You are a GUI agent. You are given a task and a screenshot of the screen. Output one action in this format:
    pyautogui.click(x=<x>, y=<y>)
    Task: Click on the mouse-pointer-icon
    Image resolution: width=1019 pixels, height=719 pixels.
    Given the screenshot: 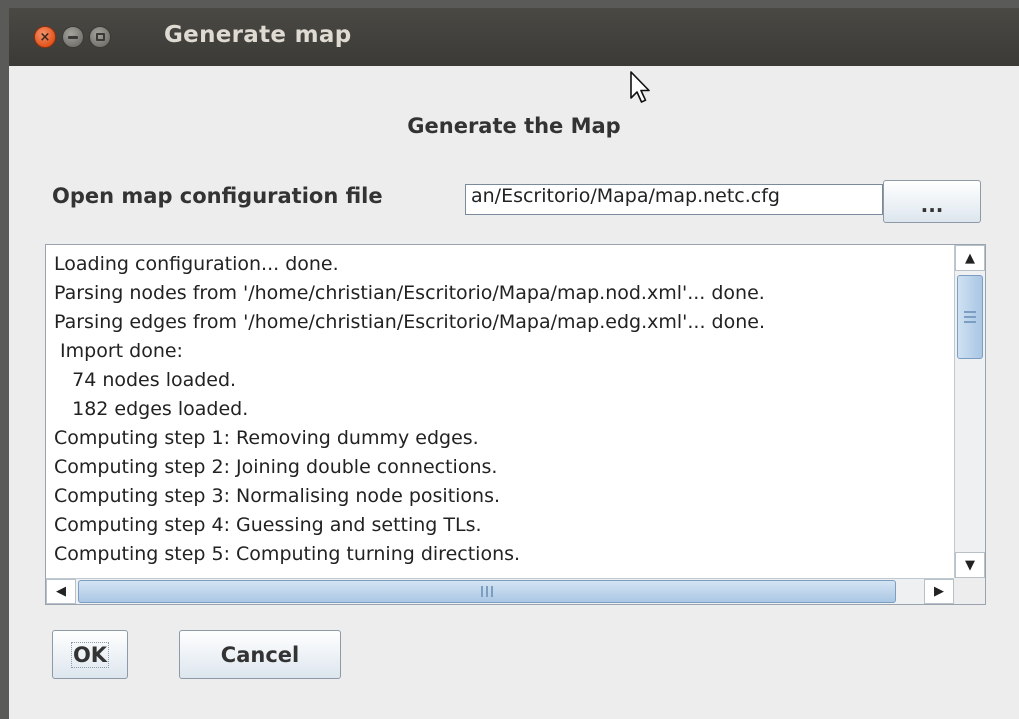 What is the action you would take?
    pyautogui.click(x=640, y=87)
    